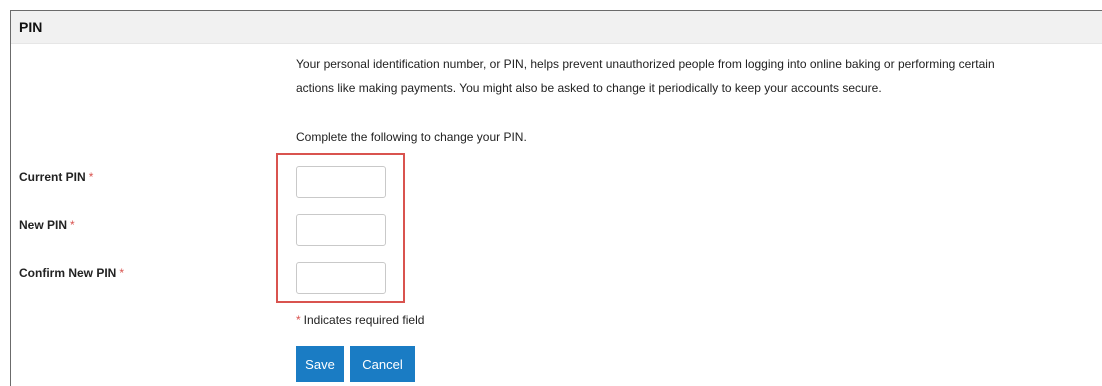  Describe the element at coordinates (43, 225) in the screenshot. I see `new-pin-label-text: New PIN` at that location.